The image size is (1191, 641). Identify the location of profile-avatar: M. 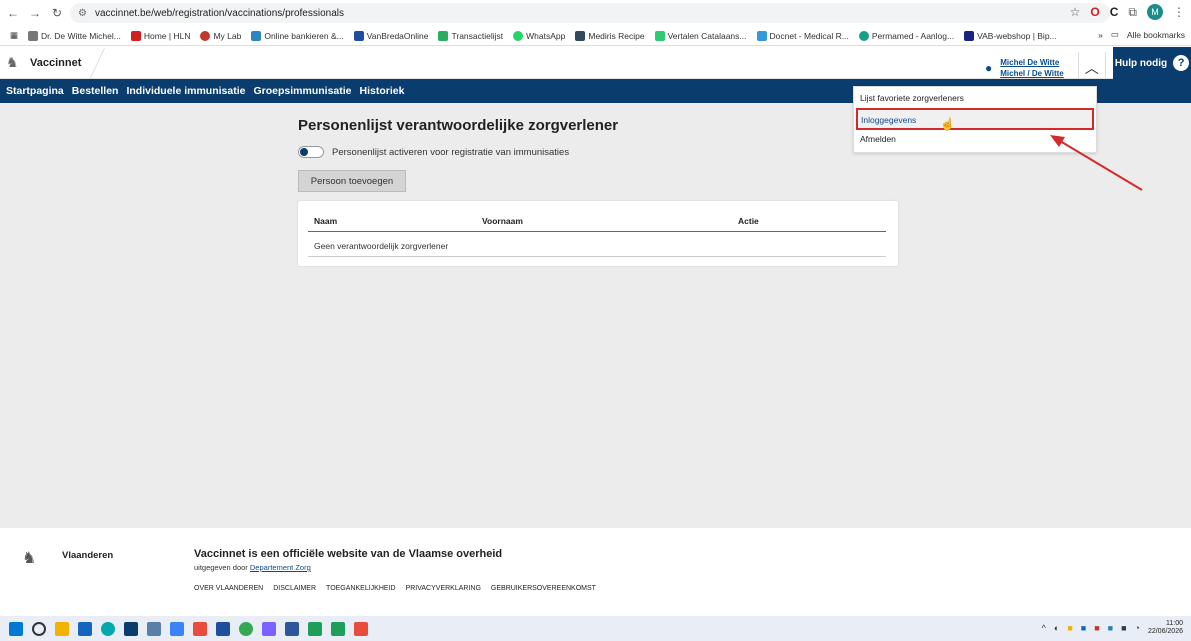
(1155, 12).